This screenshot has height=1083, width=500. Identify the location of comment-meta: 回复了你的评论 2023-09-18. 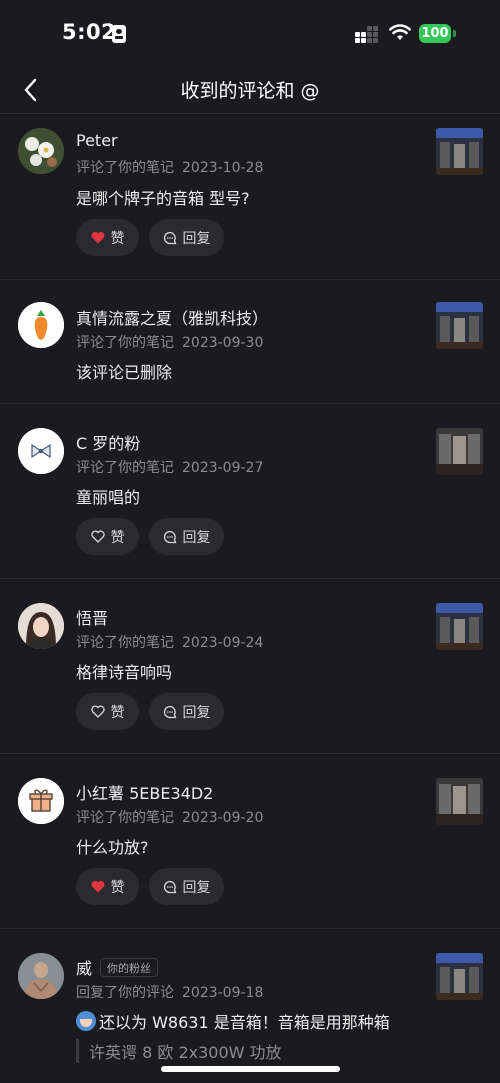
(169, 992).